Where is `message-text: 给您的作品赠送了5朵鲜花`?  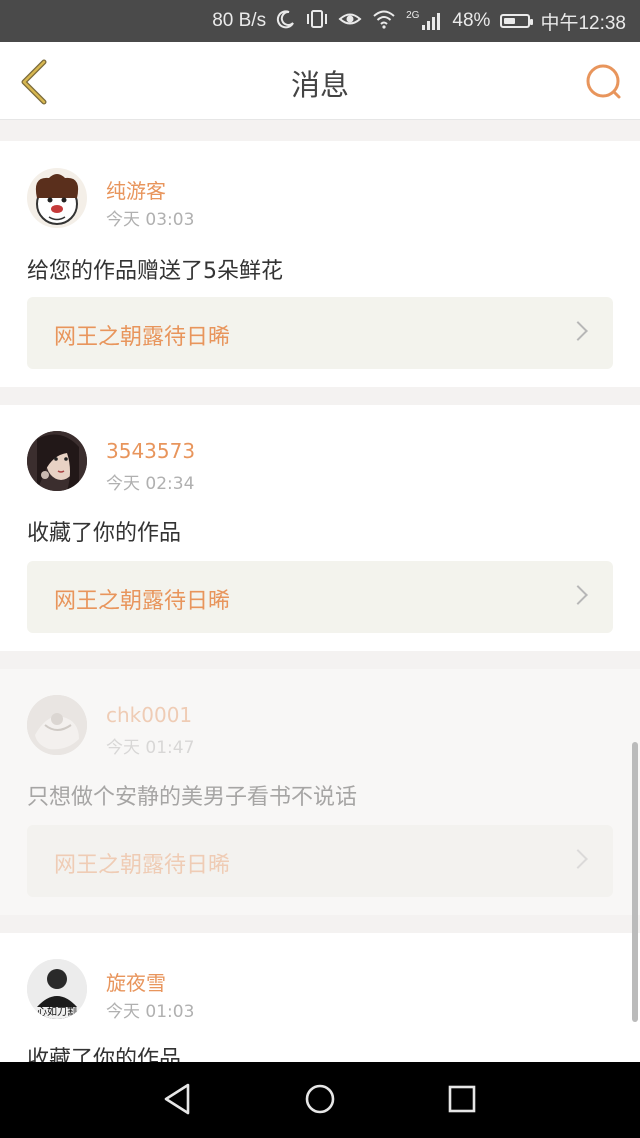
message-text: 给您的作品赠送了5朵鲜花 is located at coordinates (155, 271).